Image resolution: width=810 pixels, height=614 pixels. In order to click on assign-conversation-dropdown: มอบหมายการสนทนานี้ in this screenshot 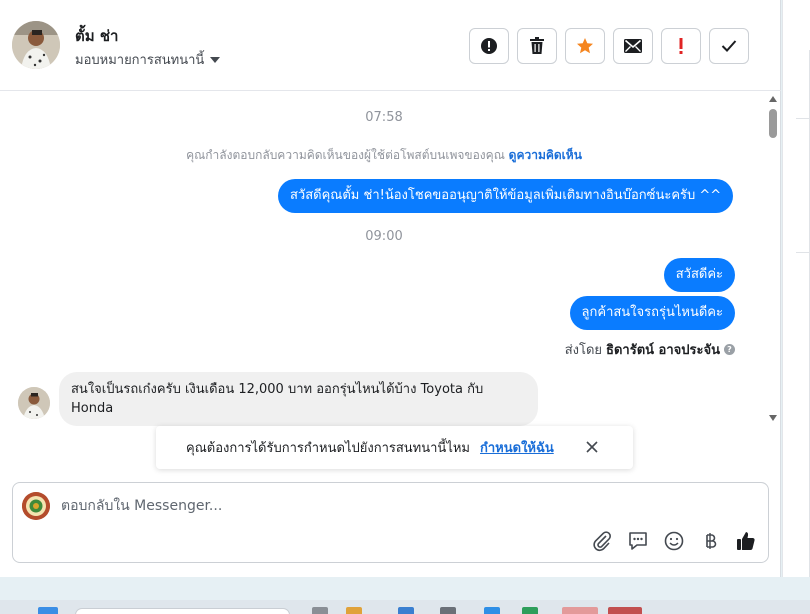, I will do `click(148, 59)`.